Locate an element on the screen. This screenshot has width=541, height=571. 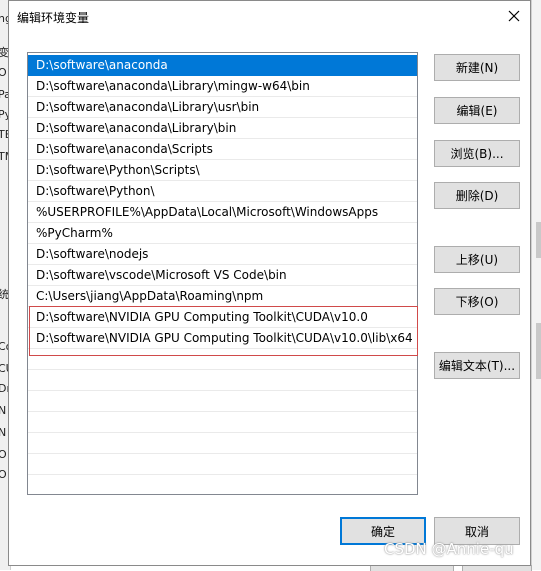
path-list-item: D:\software\vscode\Microsoft VS Code\bin is located at coordinates (222, 275).